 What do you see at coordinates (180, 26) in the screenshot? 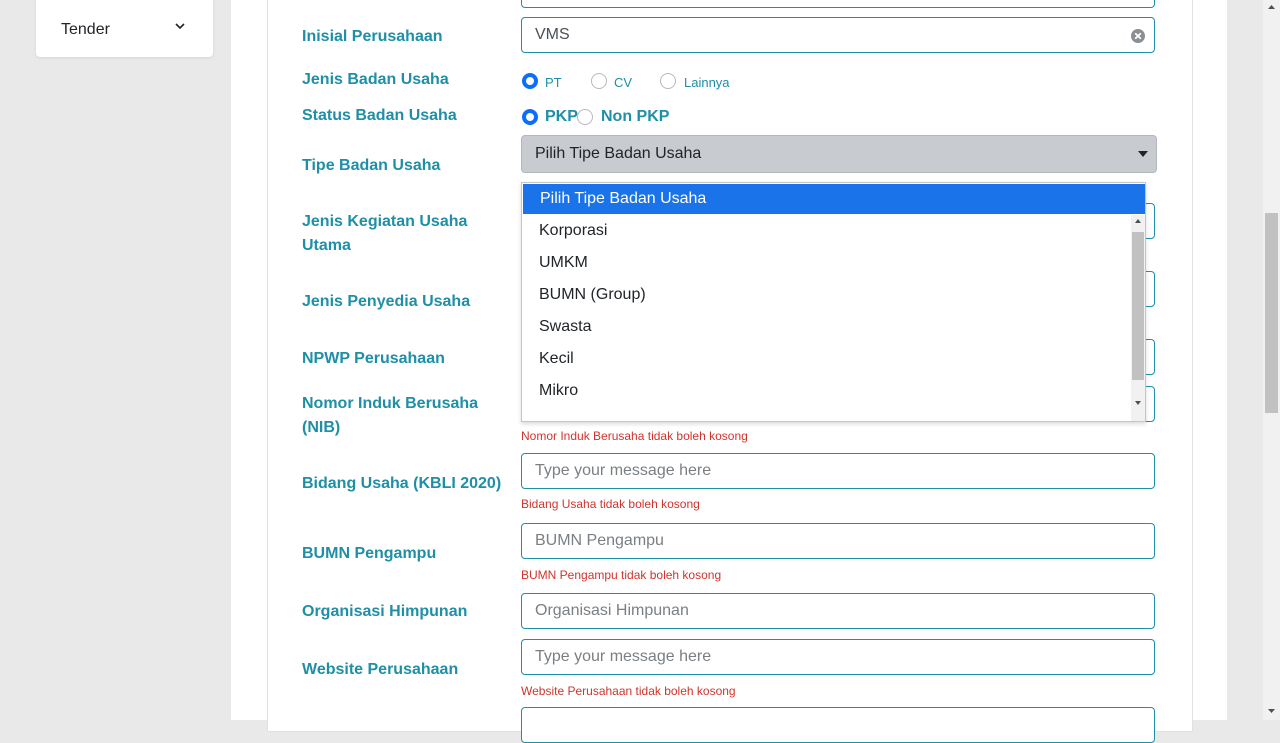
I see `chevron-down-icon` at bounding box center [180, 26].